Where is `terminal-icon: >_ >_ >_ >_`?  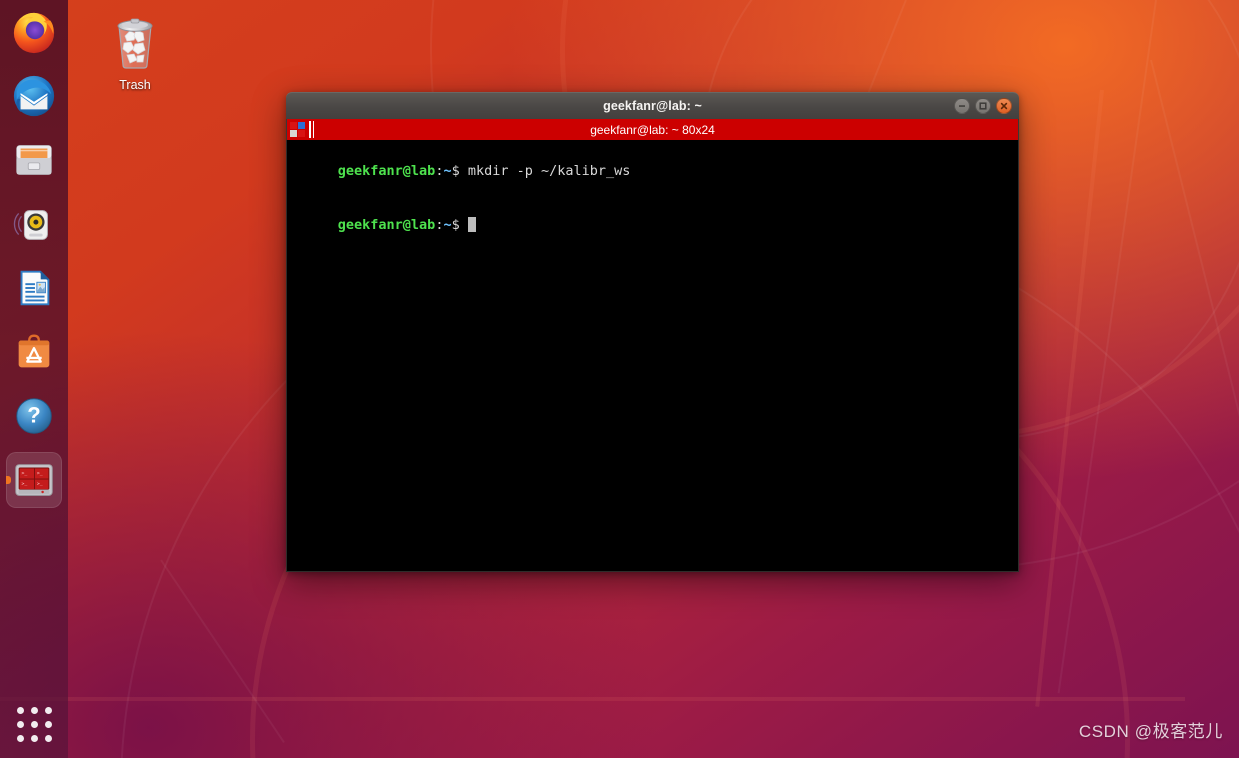 terminal-icon: >_ >_ >_ >_ is located at coordinates (34, 480).